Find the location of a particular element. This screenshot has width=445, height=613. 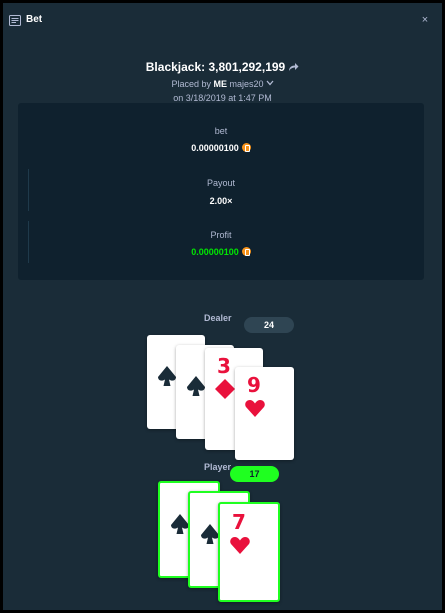

diamond-icon is located at coordinates (225, 389).